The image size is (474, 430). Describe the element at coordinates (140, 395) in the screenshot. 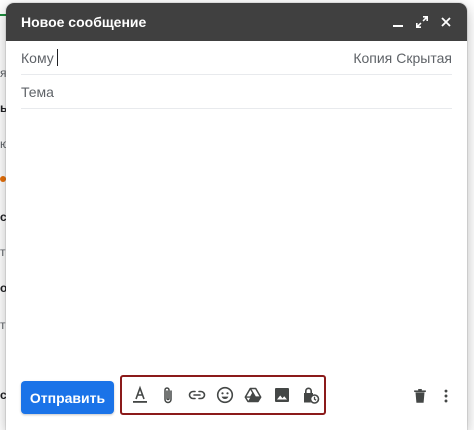

I see `text-format-icon` at that location.